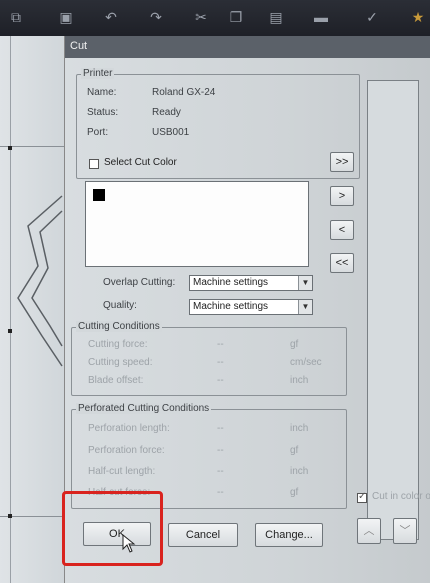 Image resolution: width=430 pixels, height=583 pixels. What do you see at coordinates (171, 132) in the screenshot?
I see `printer-port-value: USB001` at bounding box center [171, 132].